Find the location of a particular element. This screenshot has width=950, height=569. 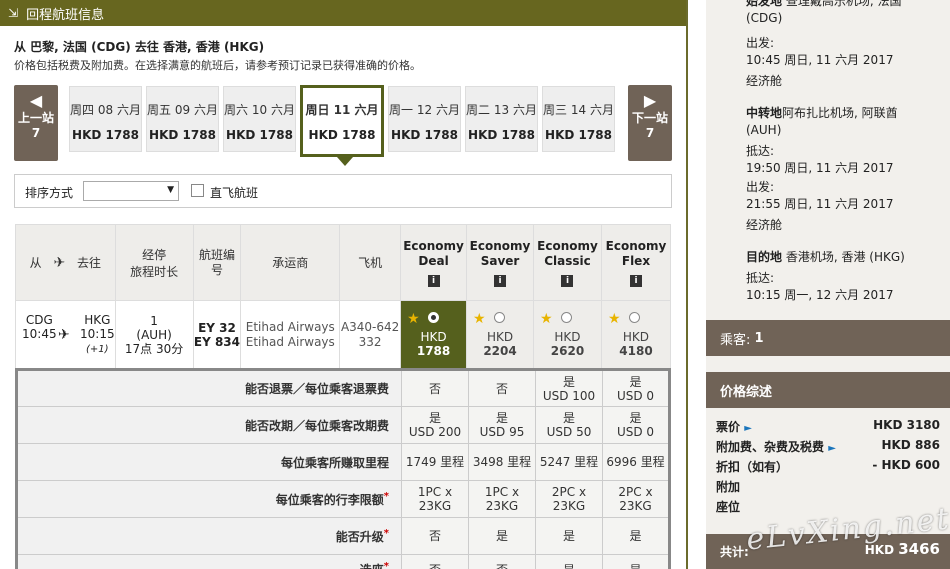

detail-value: 1PC x 23KG is located at coordinates (502, 499).